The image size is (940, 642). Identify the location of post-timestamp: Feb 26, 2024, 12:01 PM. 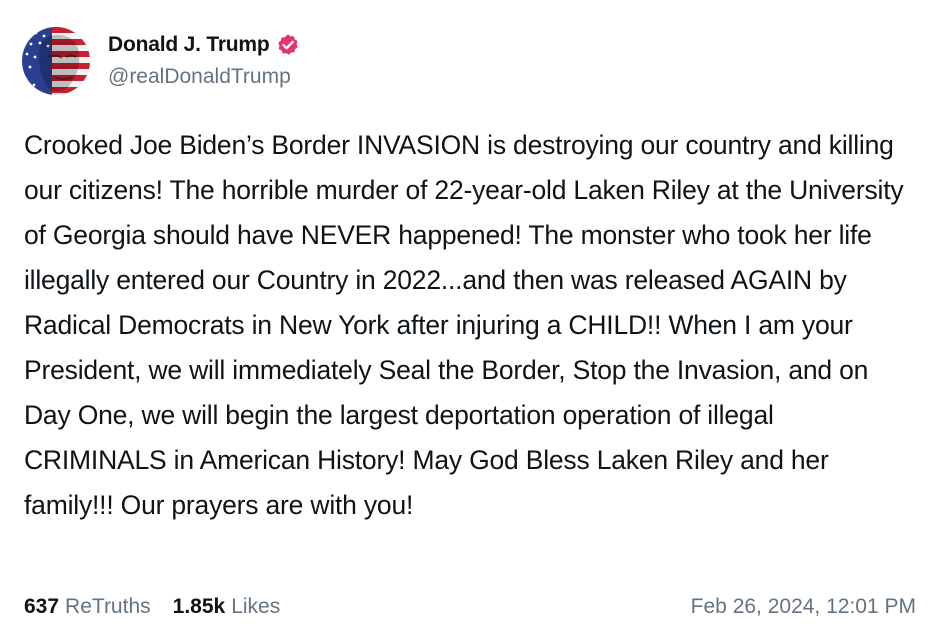
(803, 607).